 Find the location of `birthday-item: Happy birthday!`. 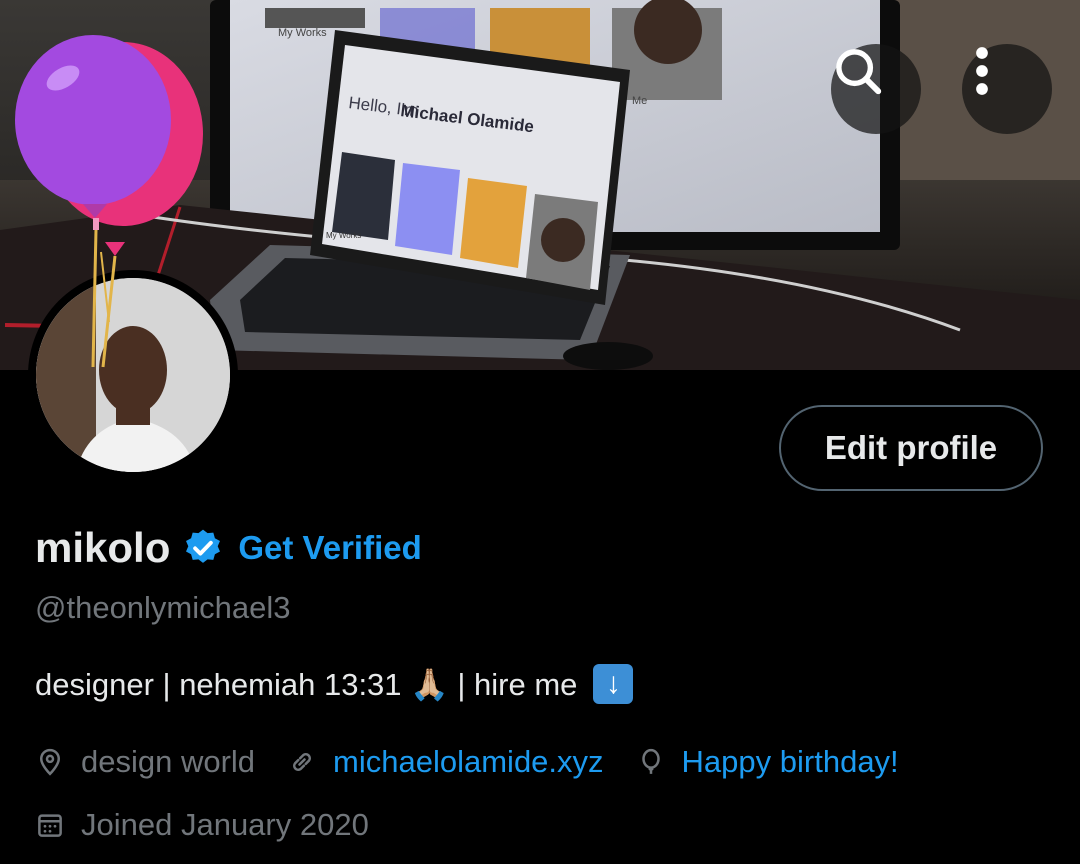

birthday-item: Happy birthday! is located at coordinates (767, 762).